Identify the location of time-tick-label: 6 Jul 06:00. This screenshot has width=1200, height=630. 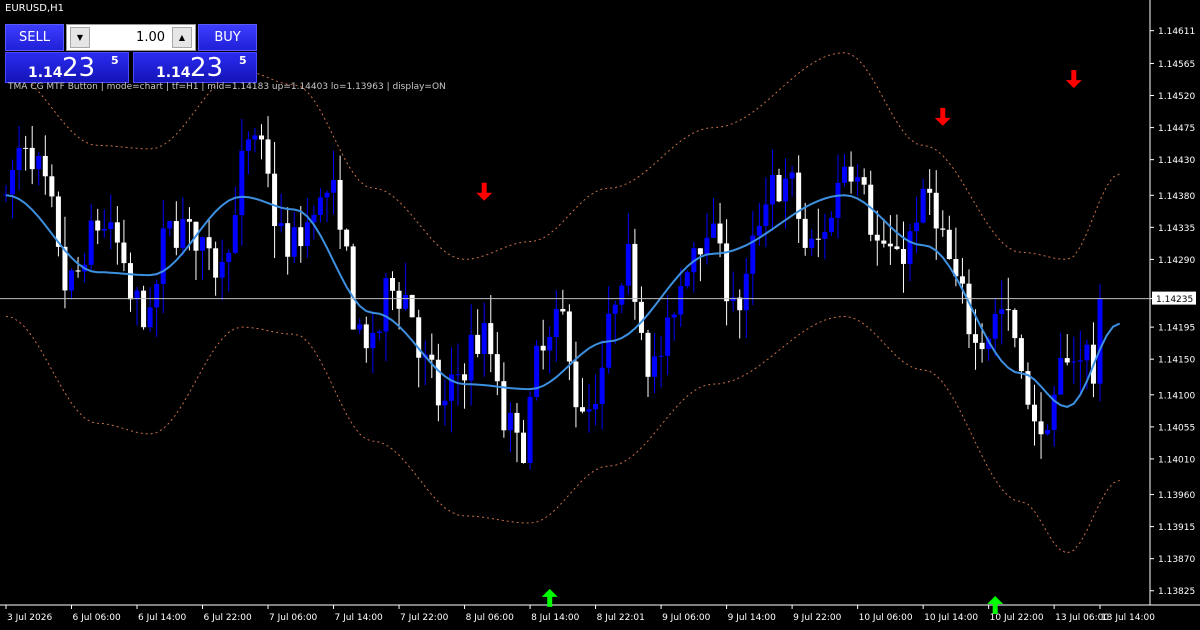
(97, 618).